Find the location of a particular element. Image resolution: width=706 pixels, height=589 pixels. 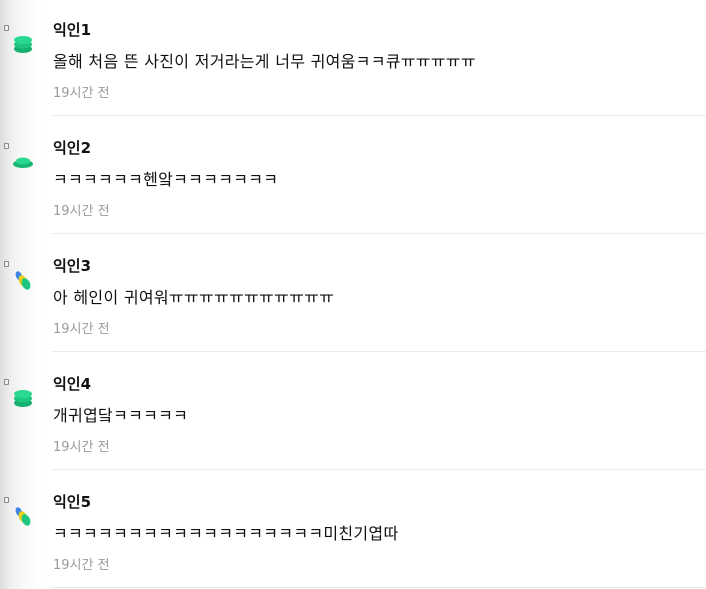

comment-author: 익인3 is located at coordinates (72, 266).